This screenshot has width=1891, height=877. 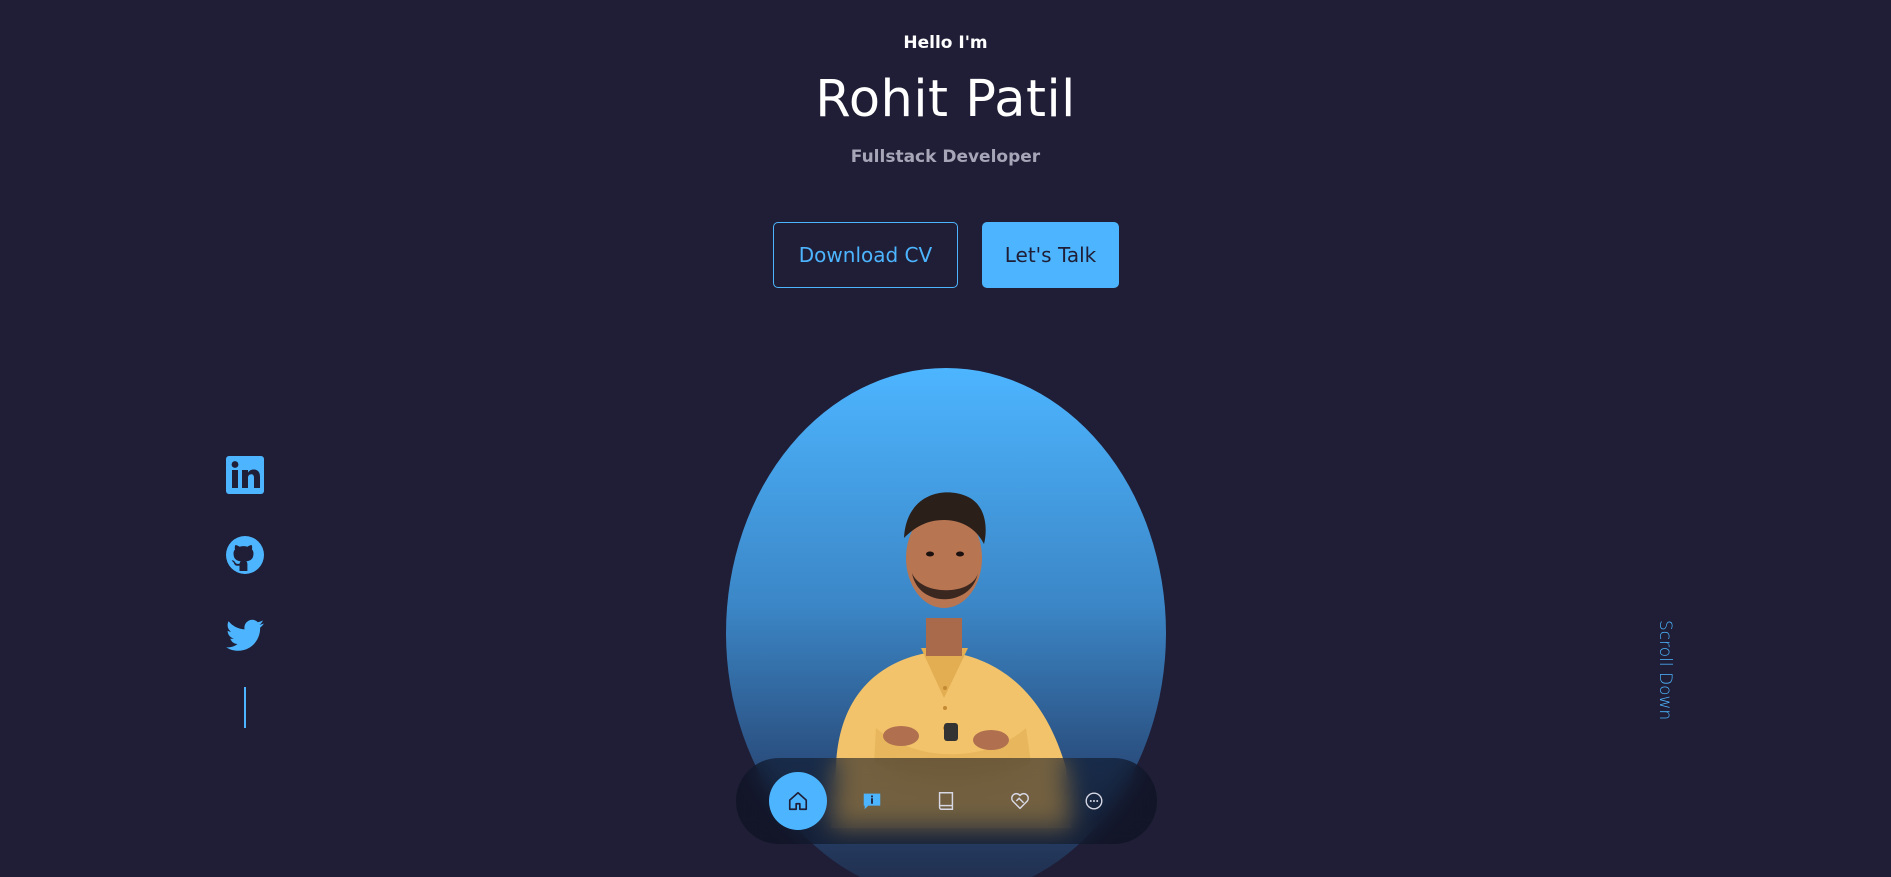 I want to click on scroll-down-link: Scroll Down, so click(x=1660, y=673).